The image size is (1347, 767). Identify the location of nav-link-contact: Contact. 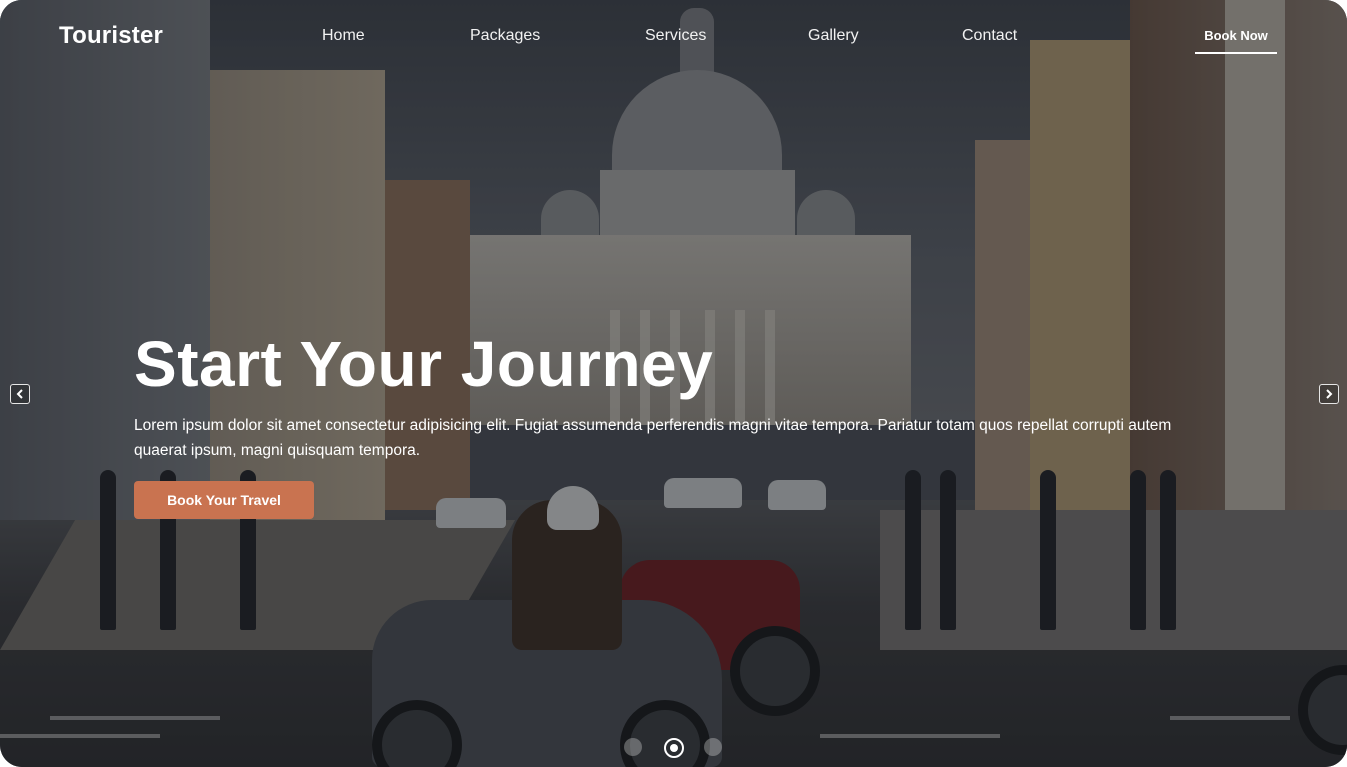
(989, 36).